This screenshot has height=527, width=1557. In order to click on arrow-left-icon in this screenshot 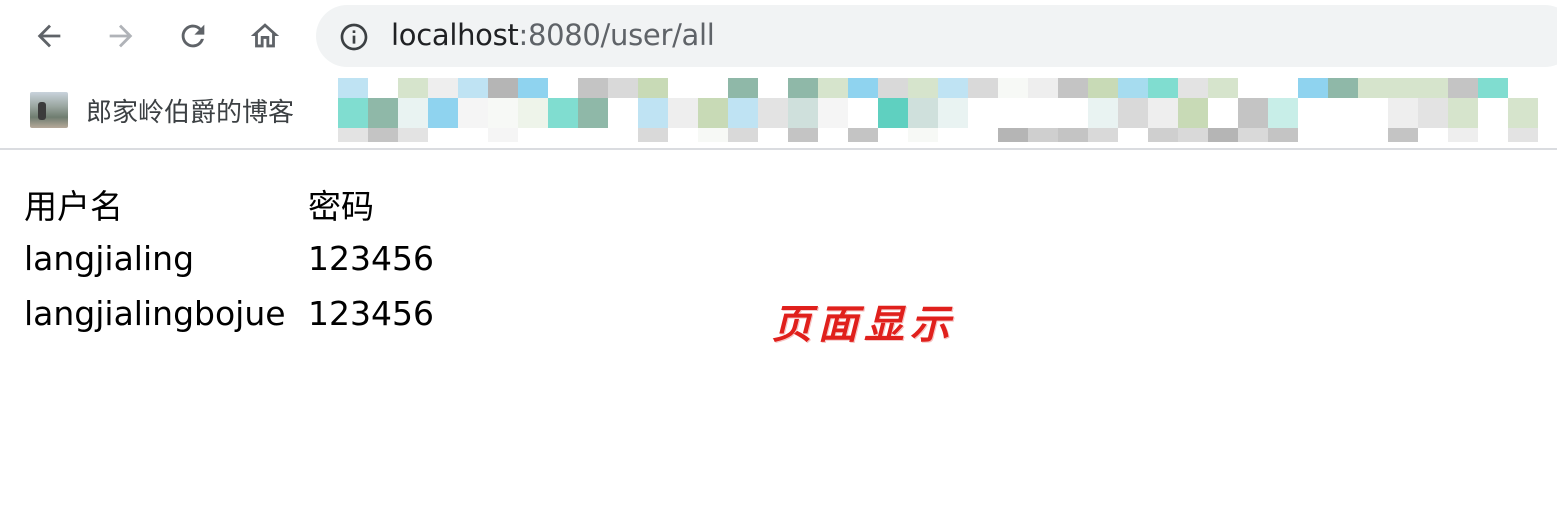, I will do `click(49, 36)`.